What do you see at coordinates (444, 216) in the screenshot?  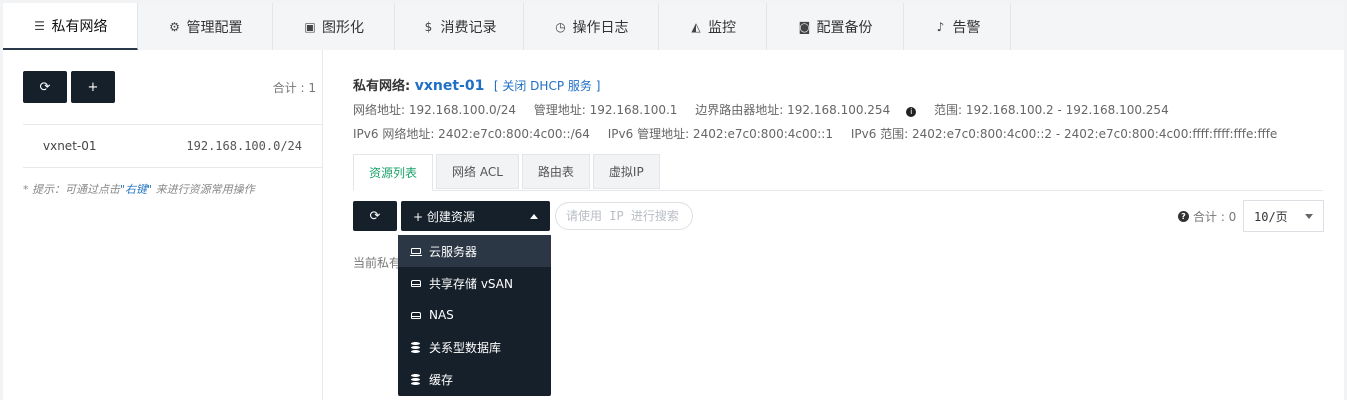 I see `create-resource-label: + 创建资源` at bounding box center [444, 216].